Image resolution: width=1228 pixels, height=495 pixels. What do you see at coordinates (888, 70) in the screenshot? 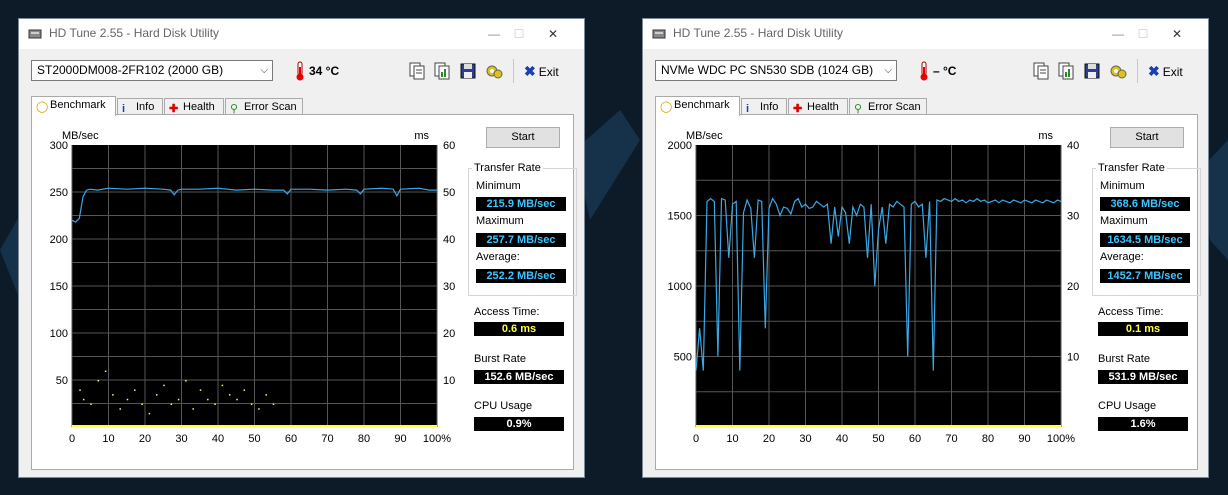
I see `chevron-down-icon: ⌵` at bounding box center [888, 70].